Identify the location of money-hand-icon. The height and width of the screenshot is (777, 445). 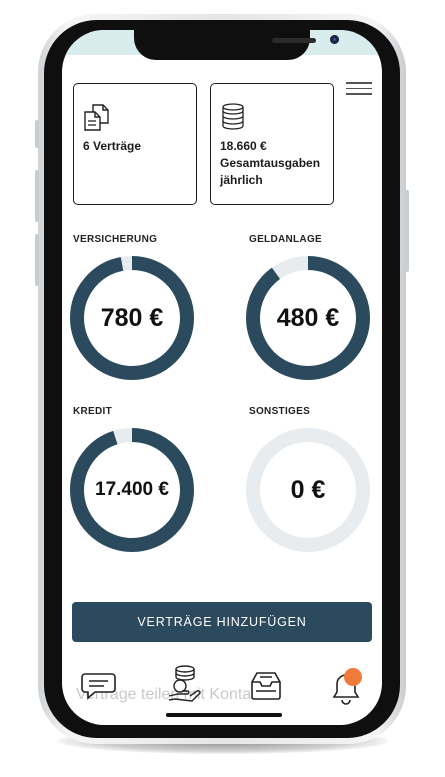
(184, 684).